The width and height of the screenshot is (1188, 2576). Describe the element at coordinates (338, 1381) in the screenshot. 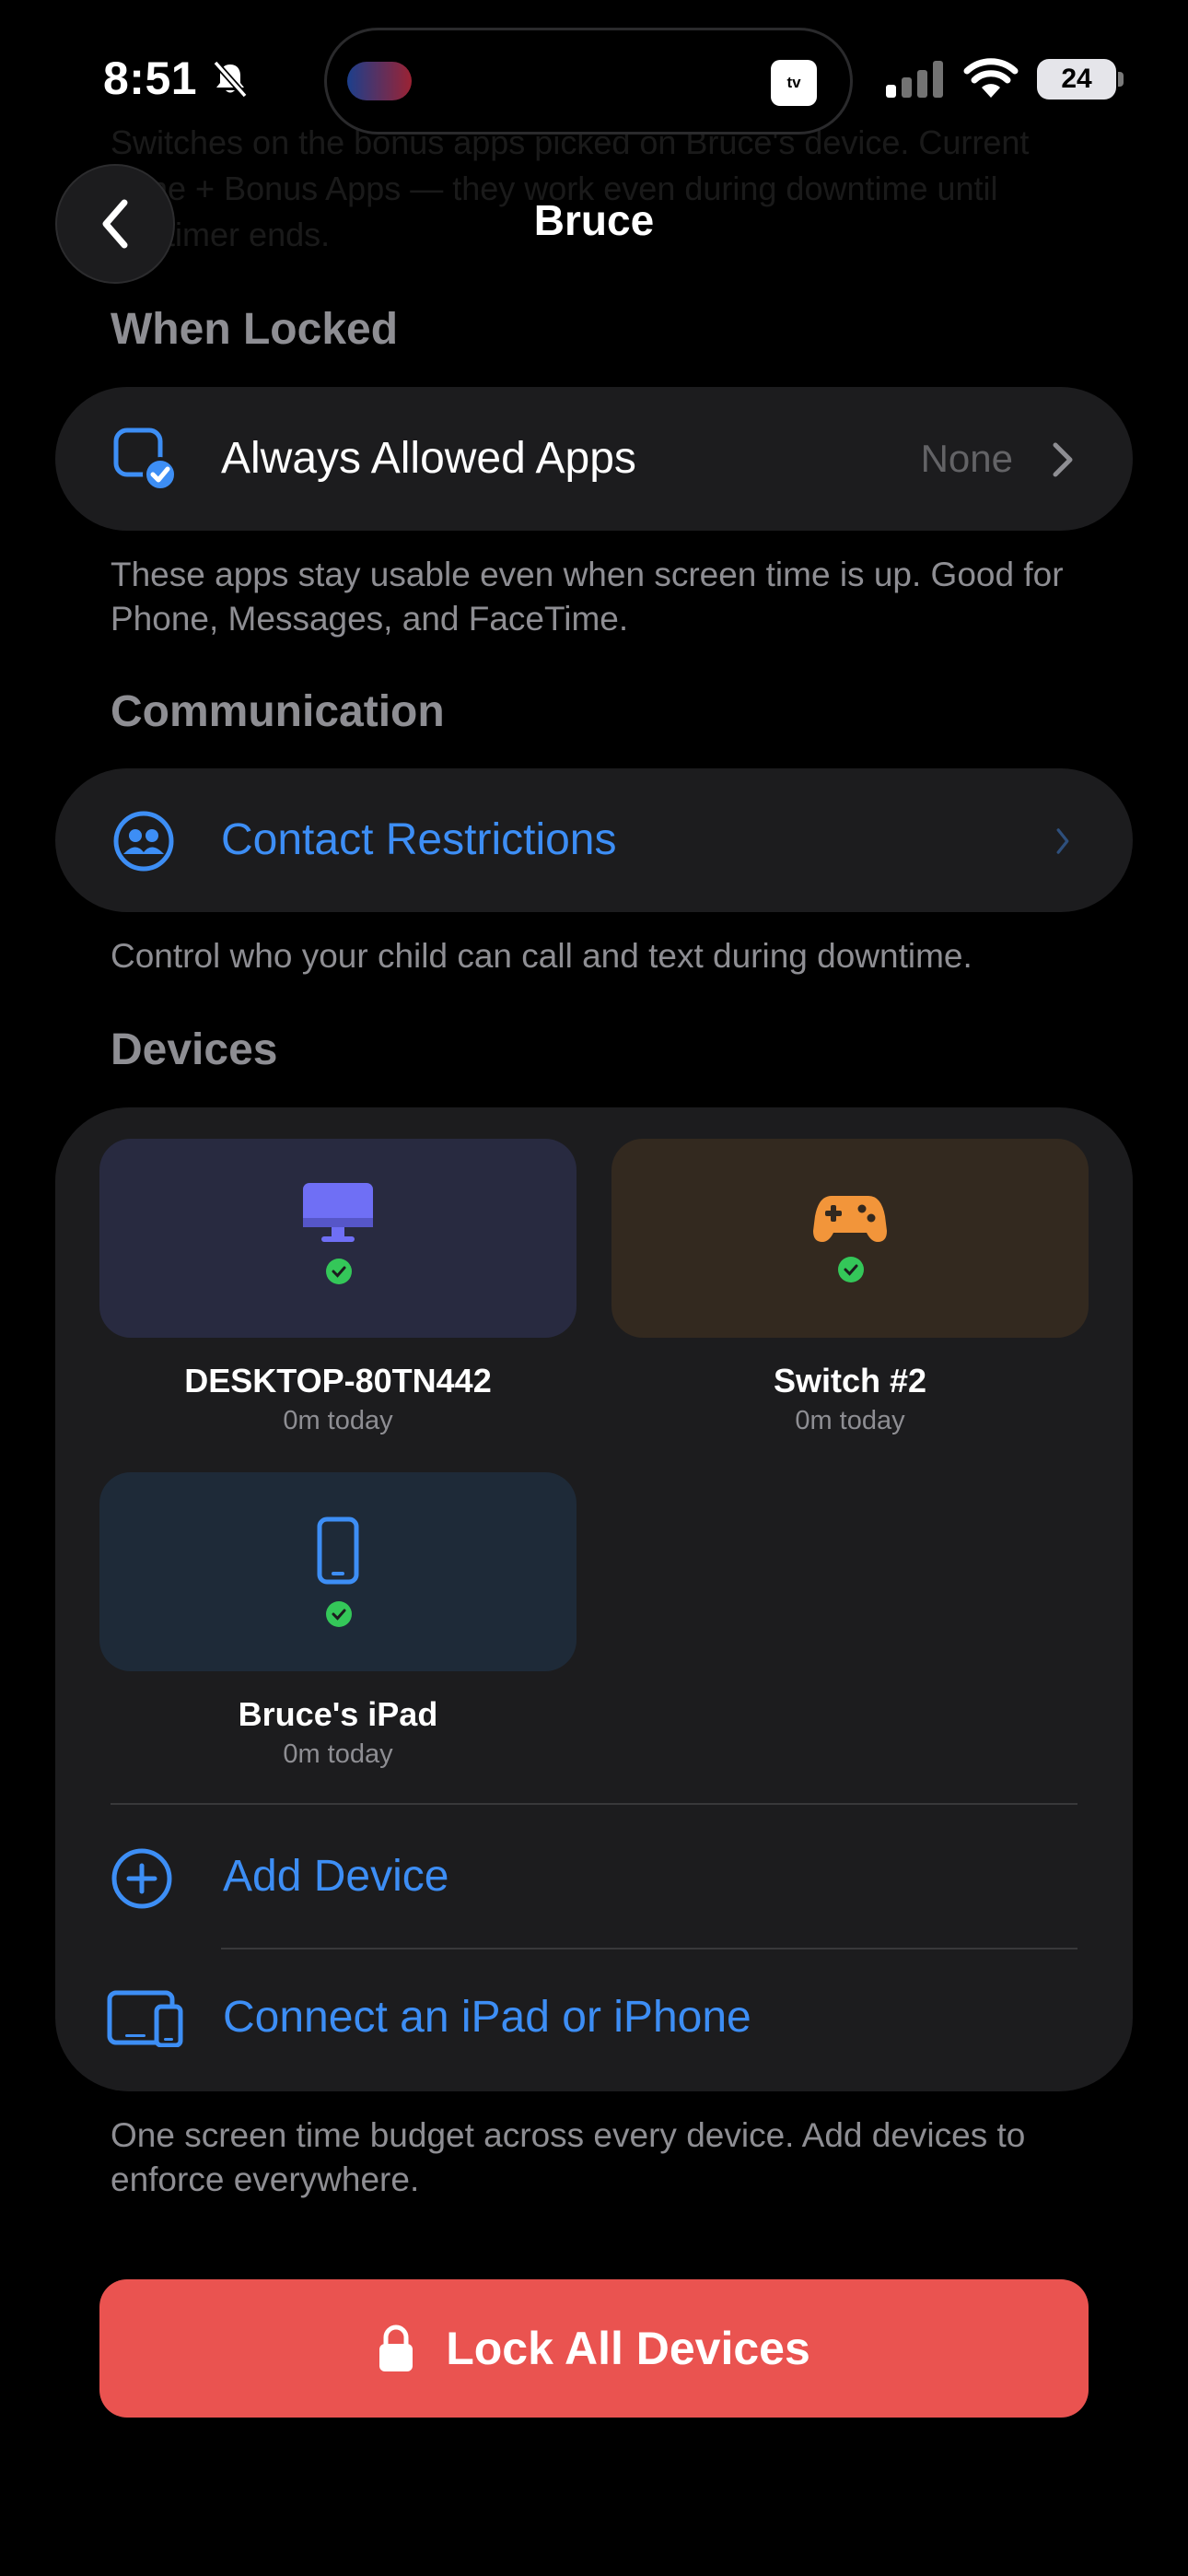

I see `device-name: DESKTOP-80TN442` at that location.